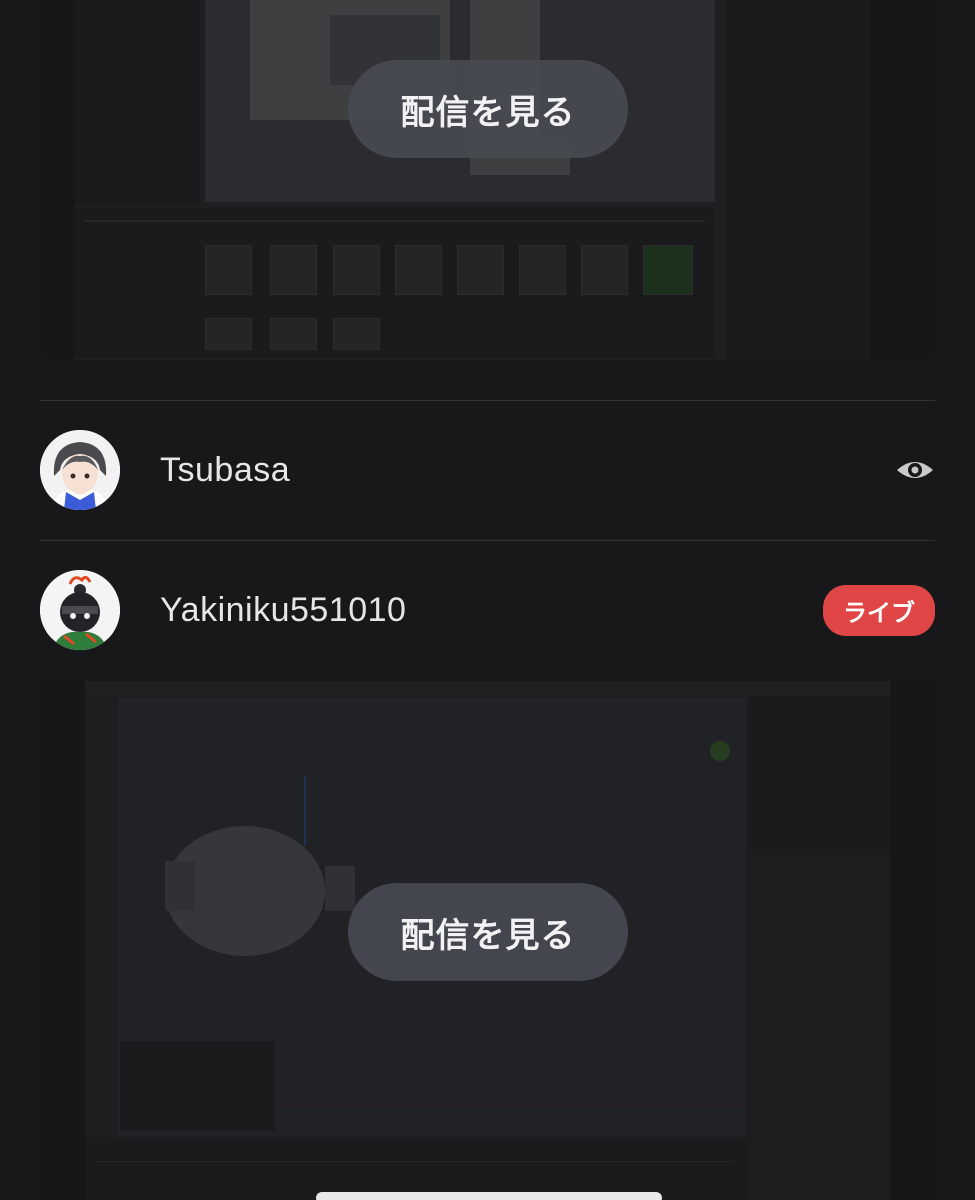  I want to click on username: Yakiniku551010, so click(283, 610).